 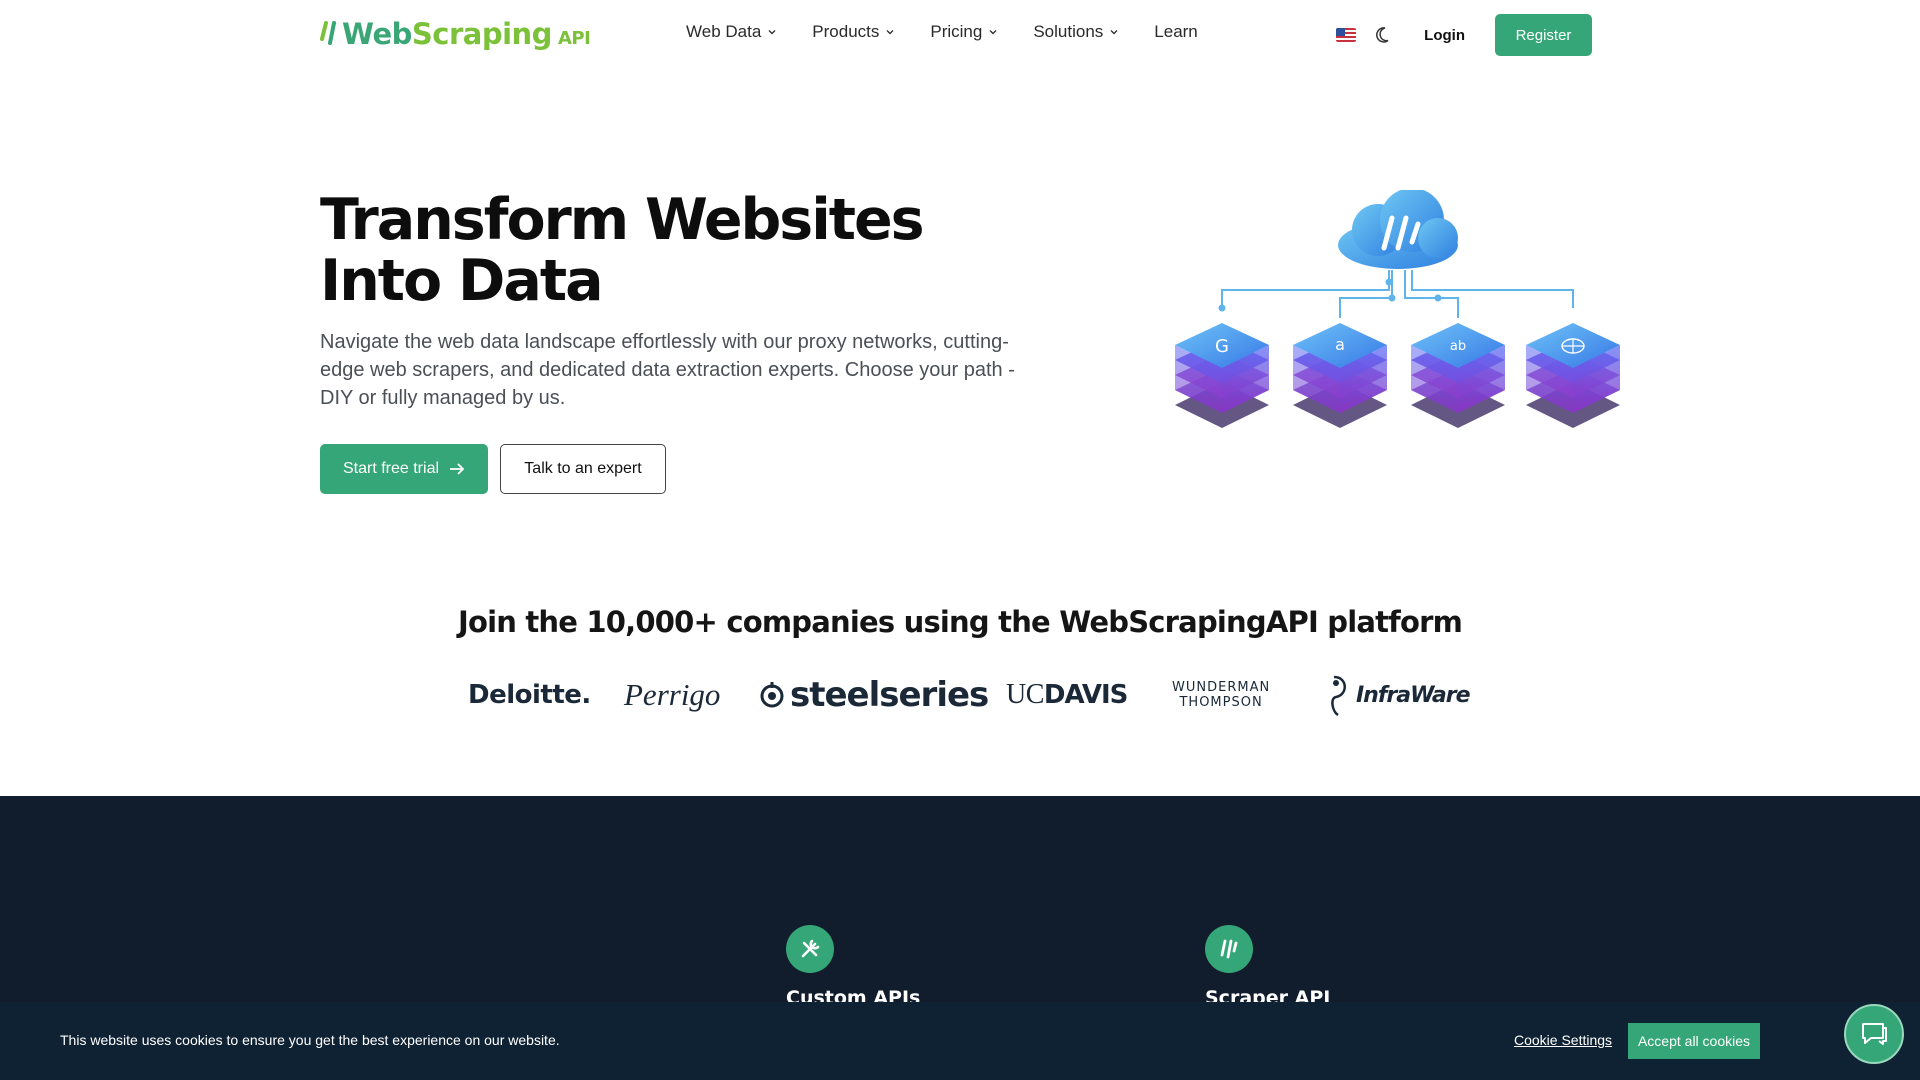 What do you see at coordinates (1340, 344) in the screenshot?
I see `server-label-a: a` at bounding box center [1340, 344].